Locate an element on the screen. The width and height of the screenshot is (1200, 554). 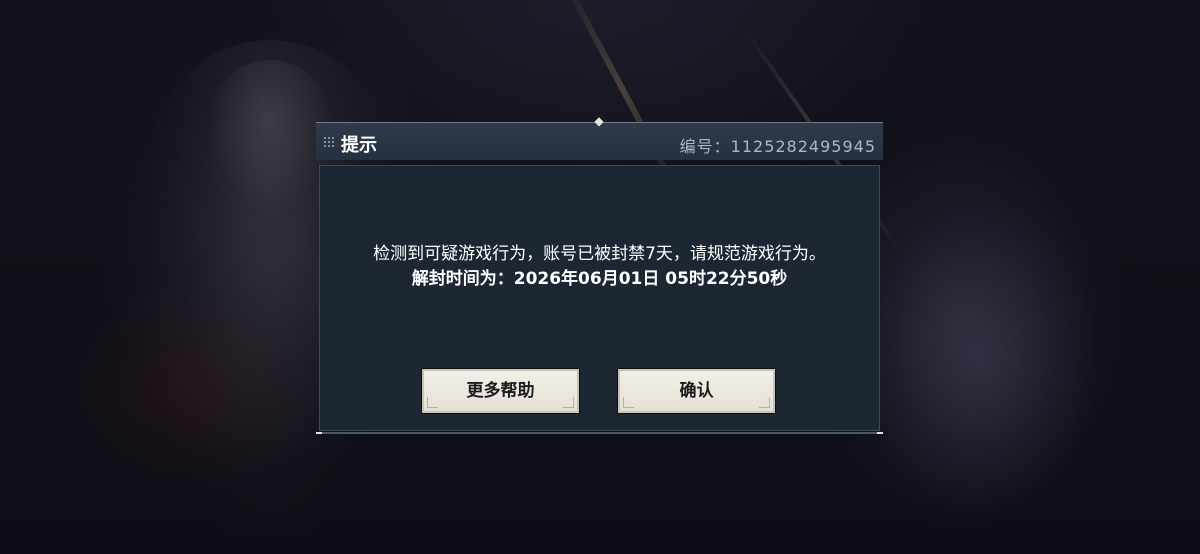
ban-message-line-1: 检测到可疑游戏行为，账号已被封禁7天，请规范游戏行为。 is located at coordinates (599, 254).